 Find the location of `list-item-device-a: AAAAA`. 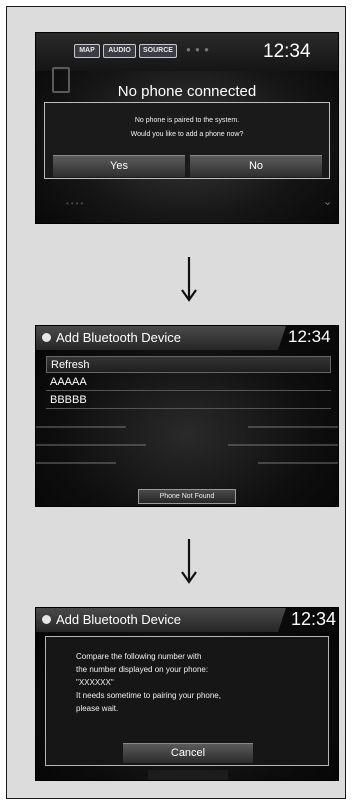

list-item-device-a: AAAAA is located at coordinates (188, 382).